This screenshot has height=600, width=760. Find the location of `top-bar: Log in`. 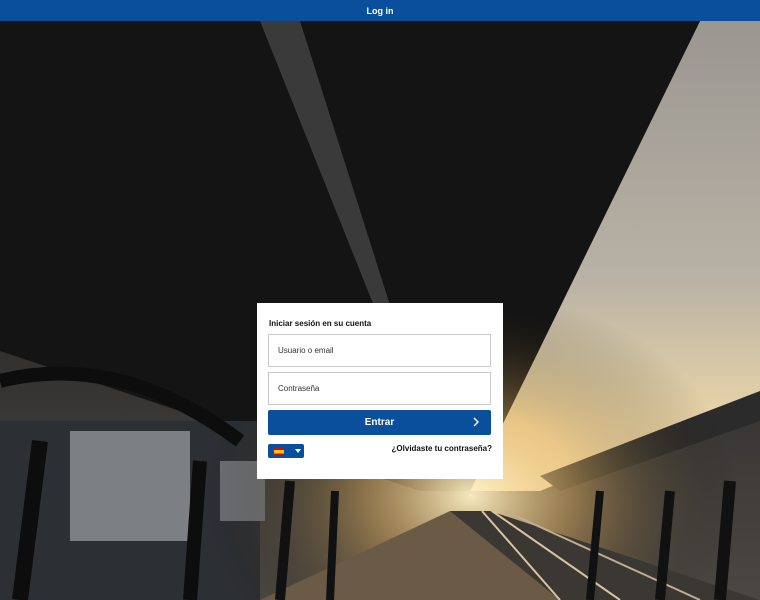

top-bar: Log in is located at coordinates (380, 10).